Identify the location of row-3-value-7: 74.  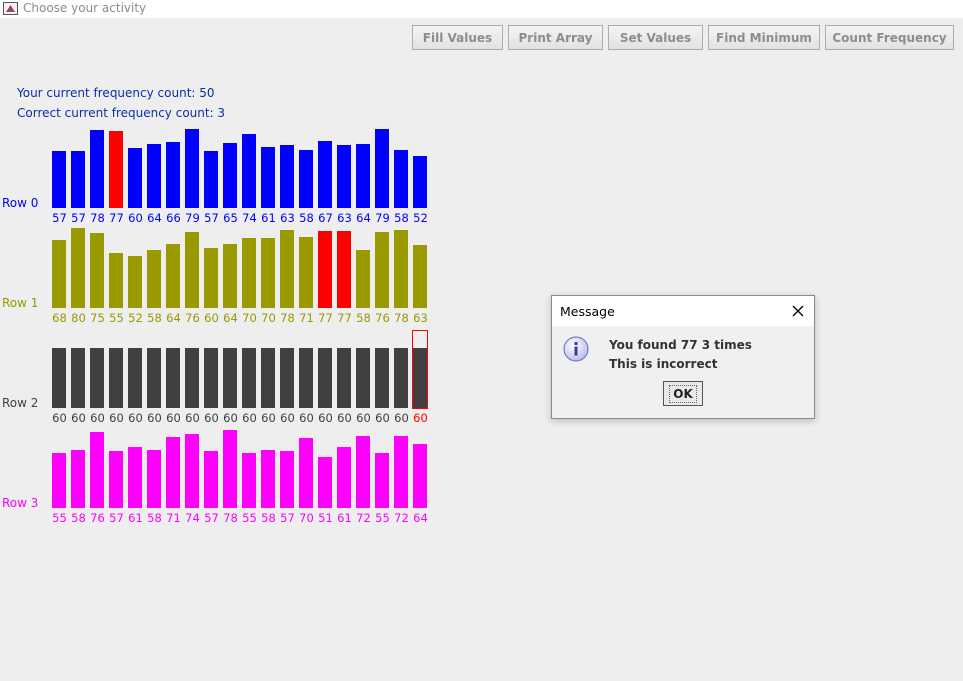
(192, 518).